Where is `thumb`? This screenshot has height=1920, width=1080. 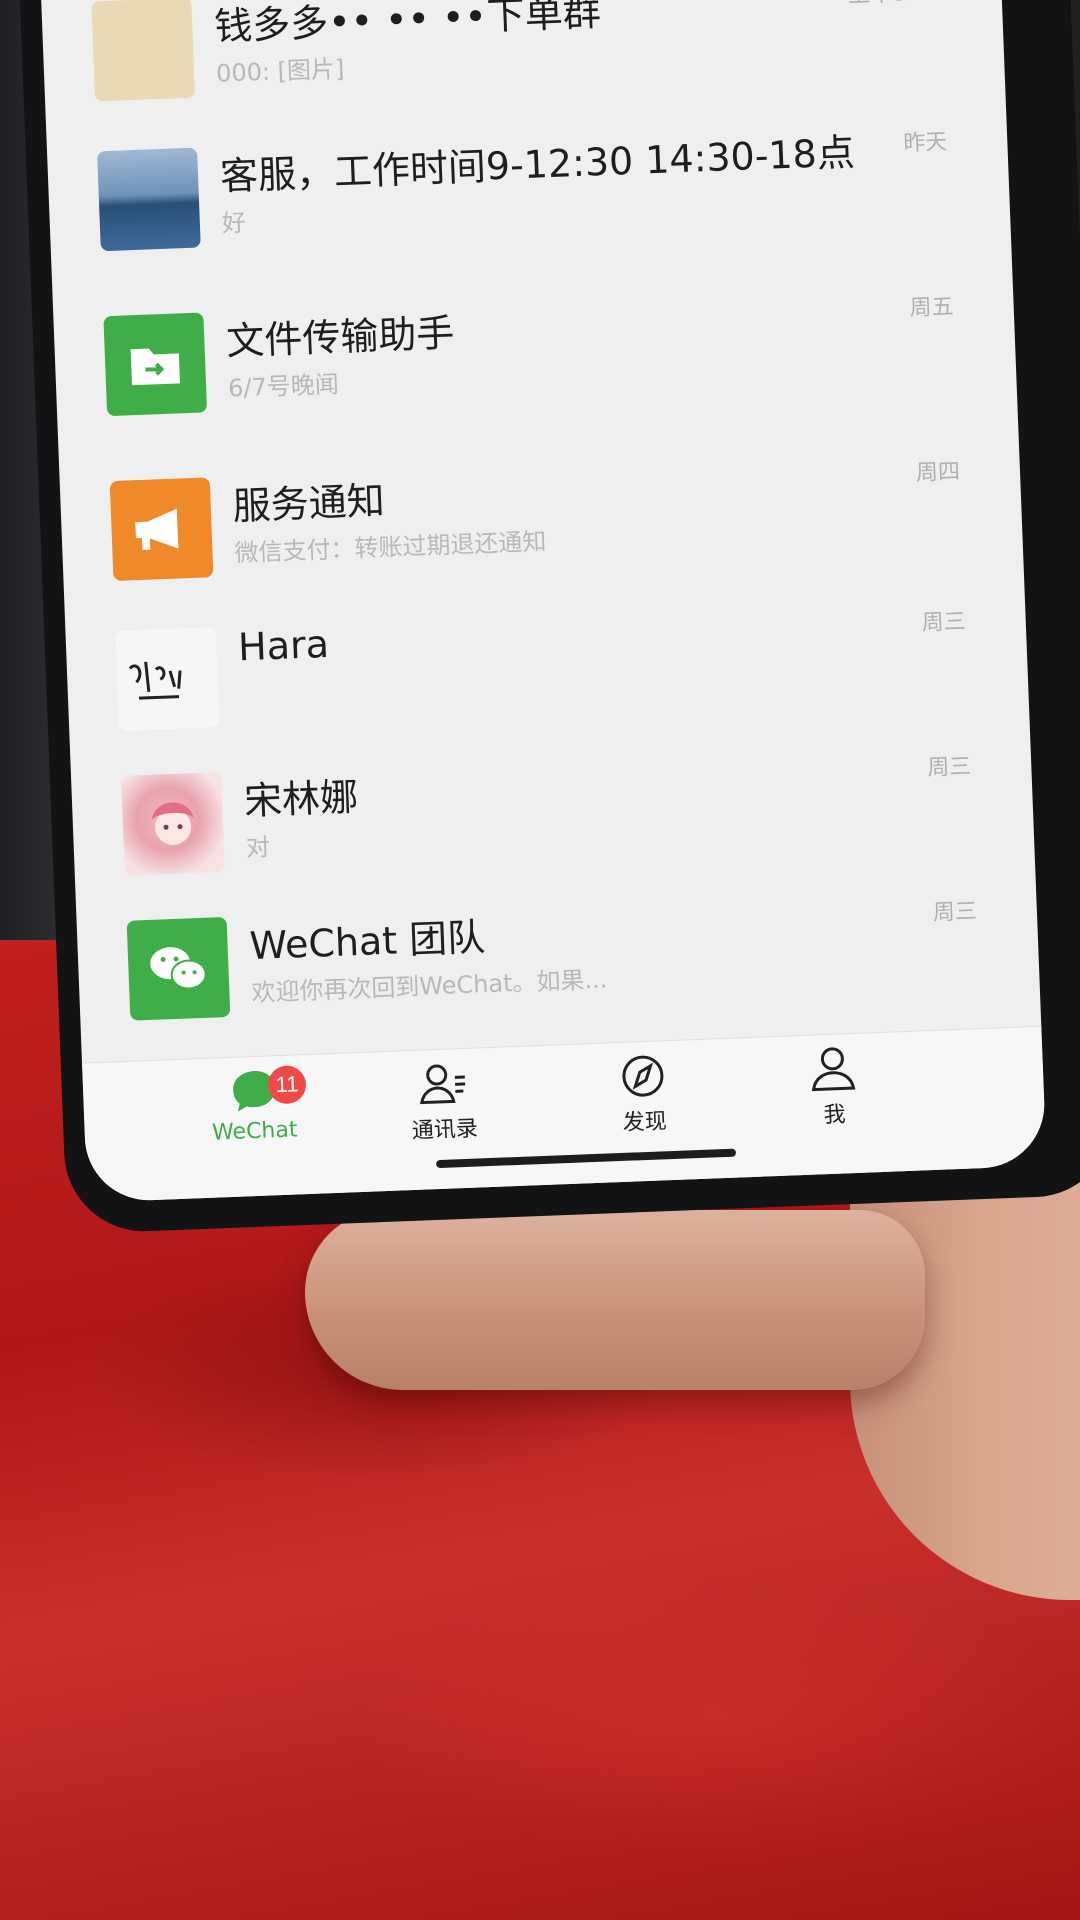
thumb is located at coordinates (615, 1300).